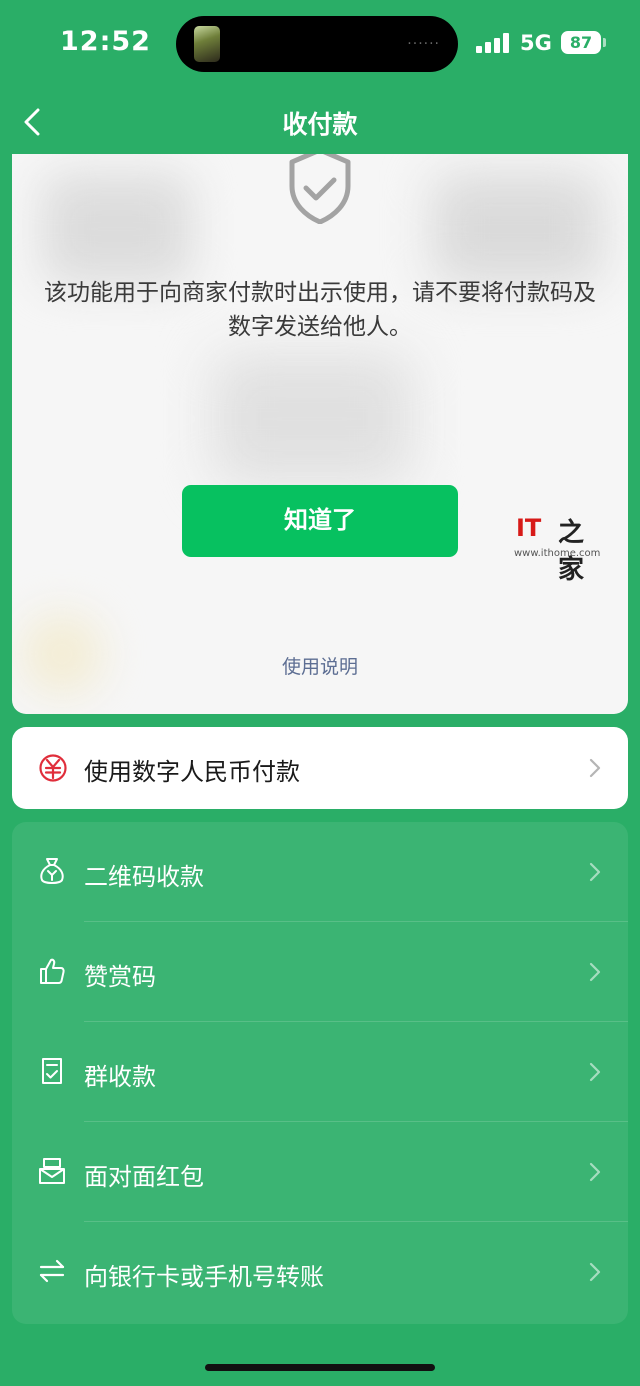 This screenshot has height=1386, width=640. I want to click on status-bar: 12:52 ······ 5G 87, so click(320, 45).